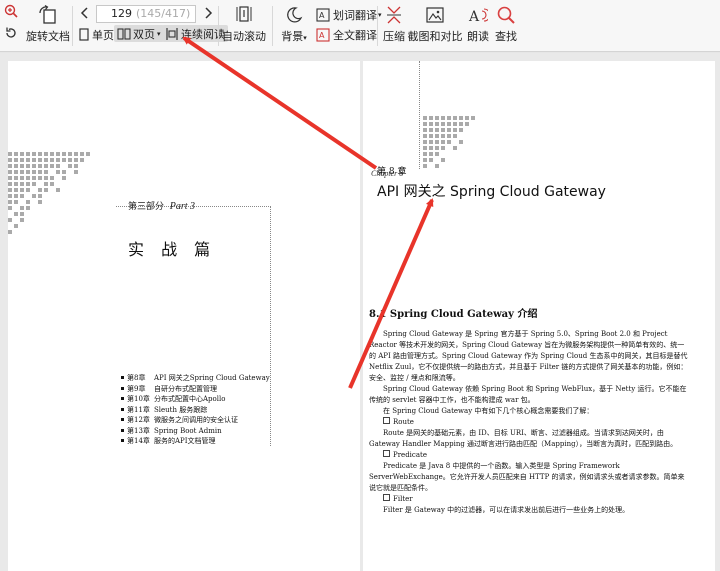 The image size is (720, 571). What do you see at coordinates (138, 441) in the screenshot?
I see `toc-chapter-number: 第14章` at bounding box center [138, 441].